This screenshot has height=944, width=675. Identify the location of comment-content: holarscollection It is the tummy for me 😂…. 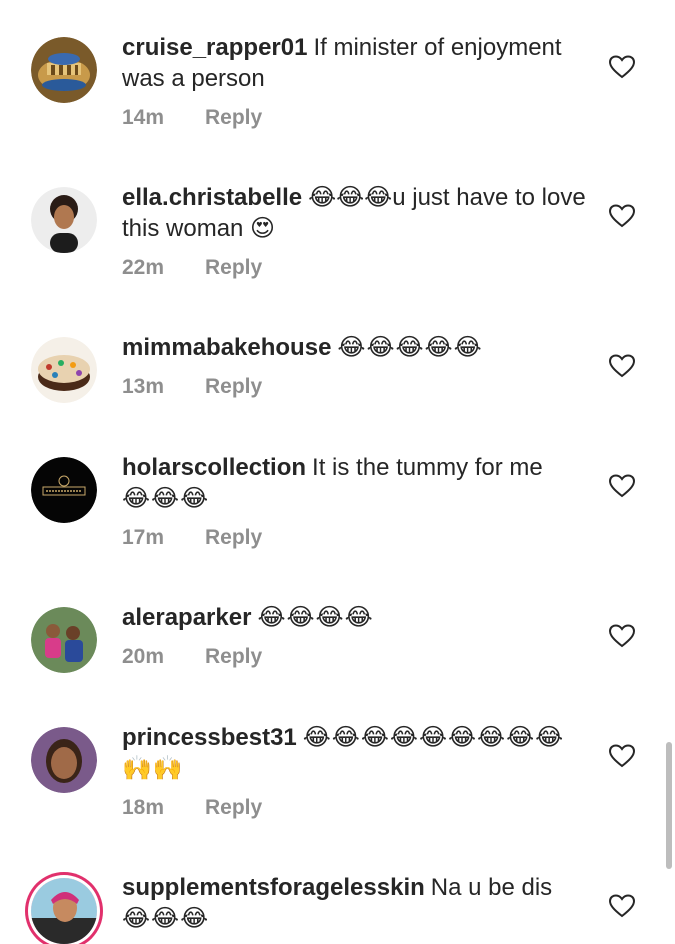
(357, 502).